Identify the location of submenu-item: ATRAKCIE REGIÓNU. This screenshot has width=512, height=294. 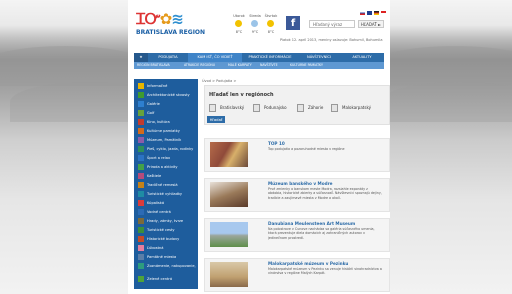
(199, 65).